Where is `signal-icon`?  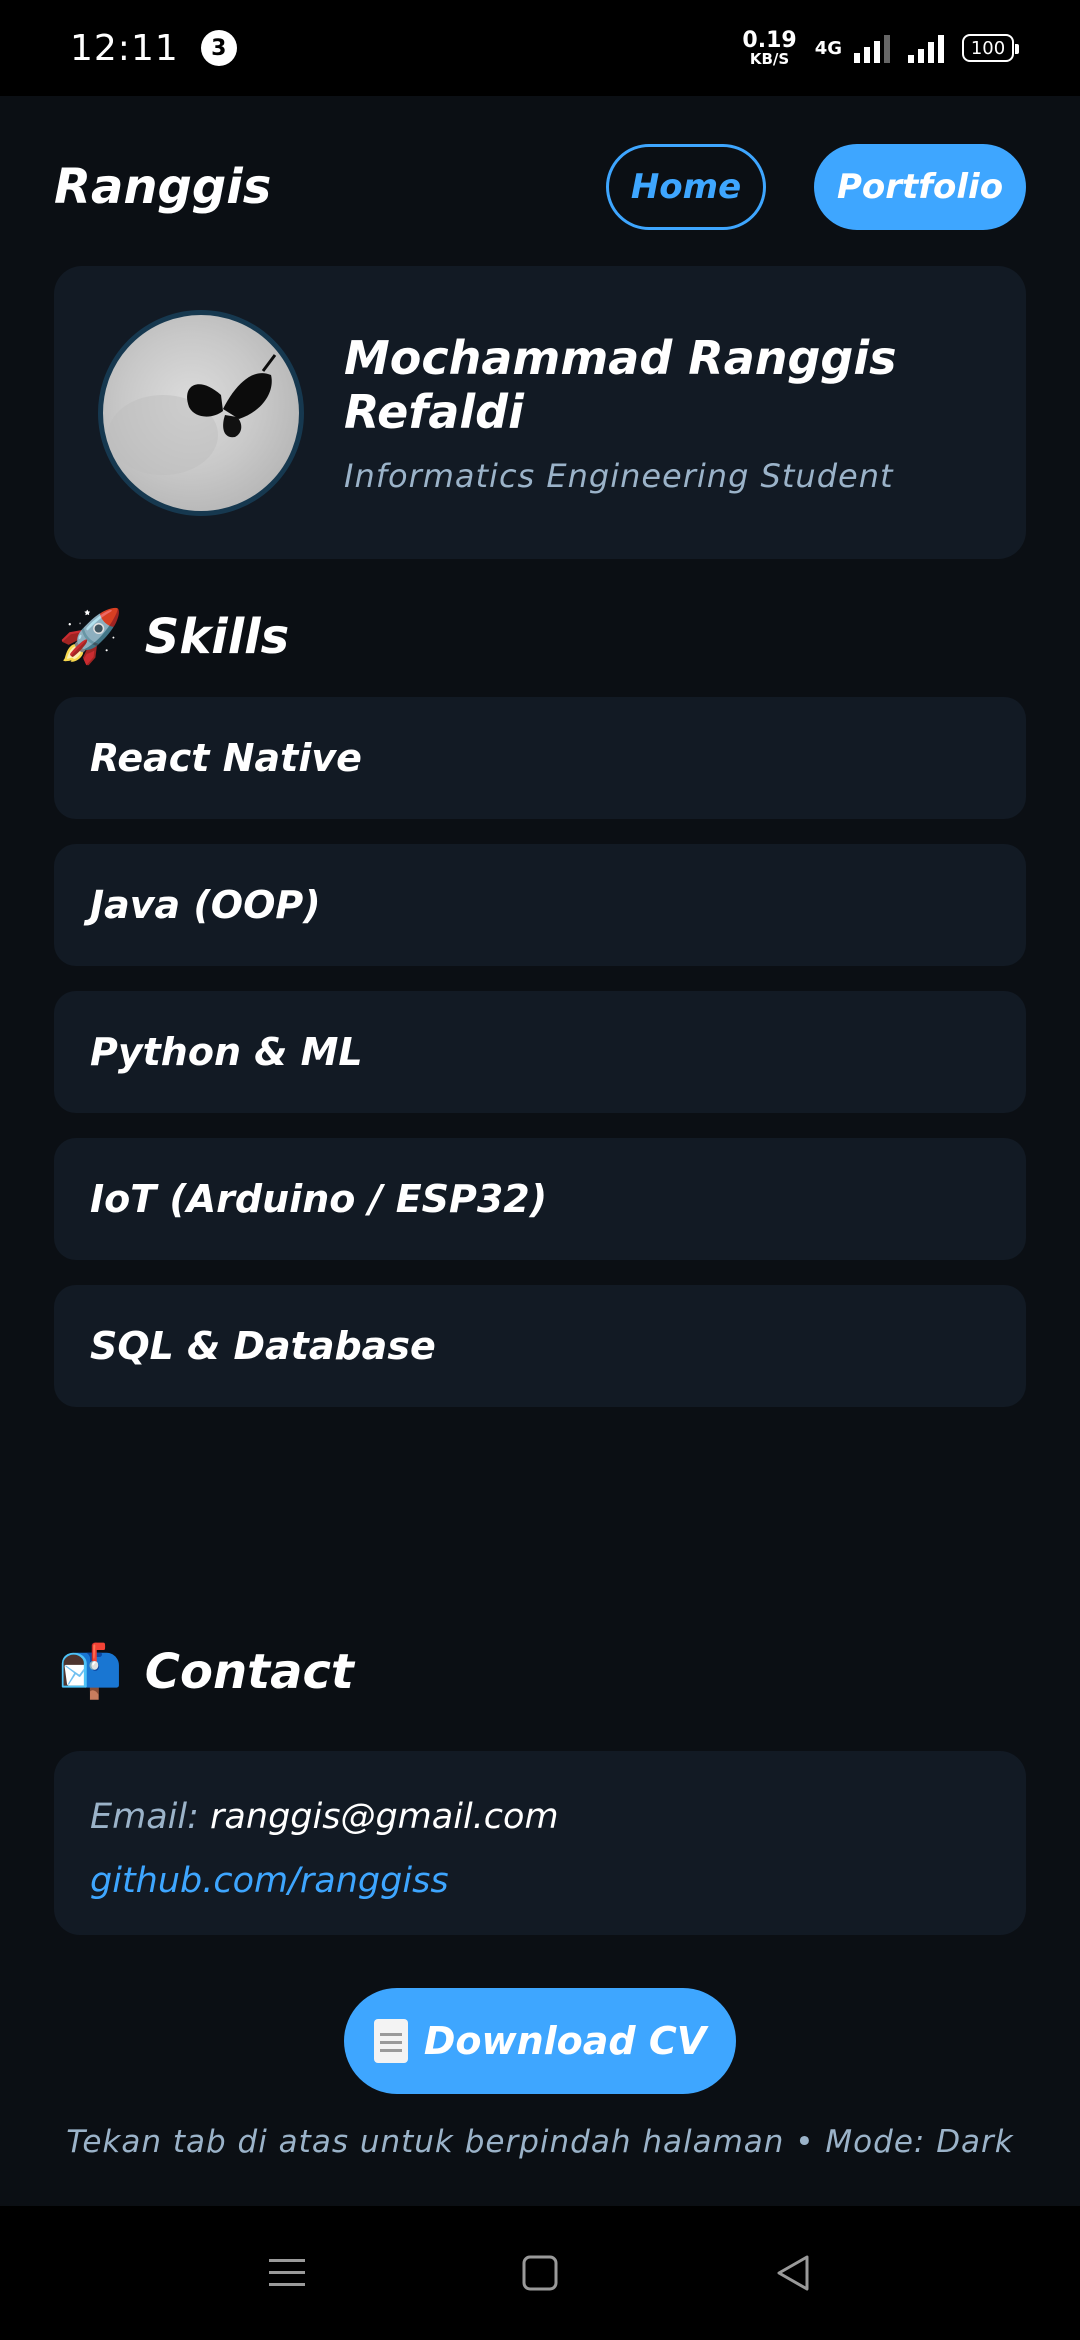 signal-icon is located at coordinates (872, 48).